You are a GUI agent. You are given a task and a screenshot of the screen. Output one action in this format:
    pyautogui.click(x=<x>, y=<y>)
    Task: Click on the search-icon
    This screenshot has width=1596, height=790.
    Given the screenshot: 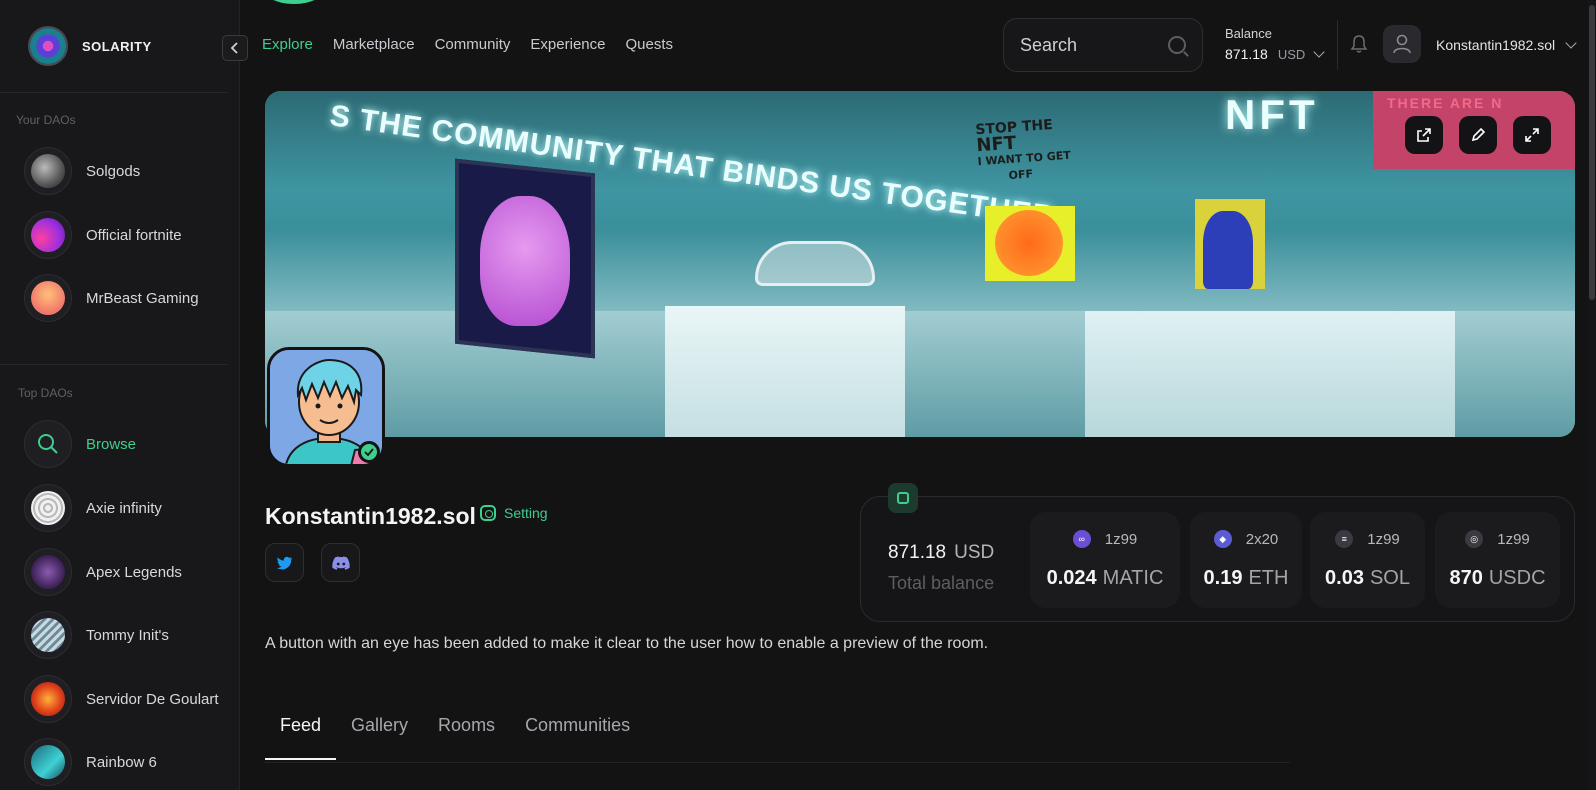 What is the action you would take?
    pyautogui.click(x=1177, y=45)
    